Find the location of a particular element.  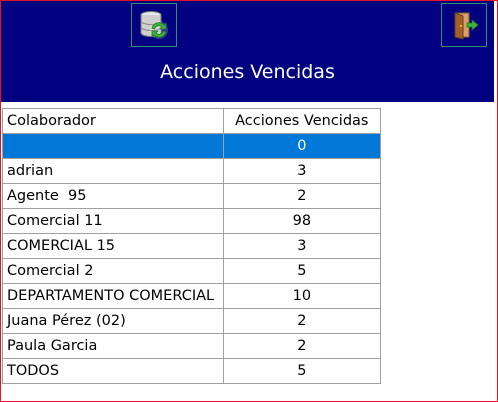

cell-colaborador: Comercial 2 is located at coordinates (113, 271).